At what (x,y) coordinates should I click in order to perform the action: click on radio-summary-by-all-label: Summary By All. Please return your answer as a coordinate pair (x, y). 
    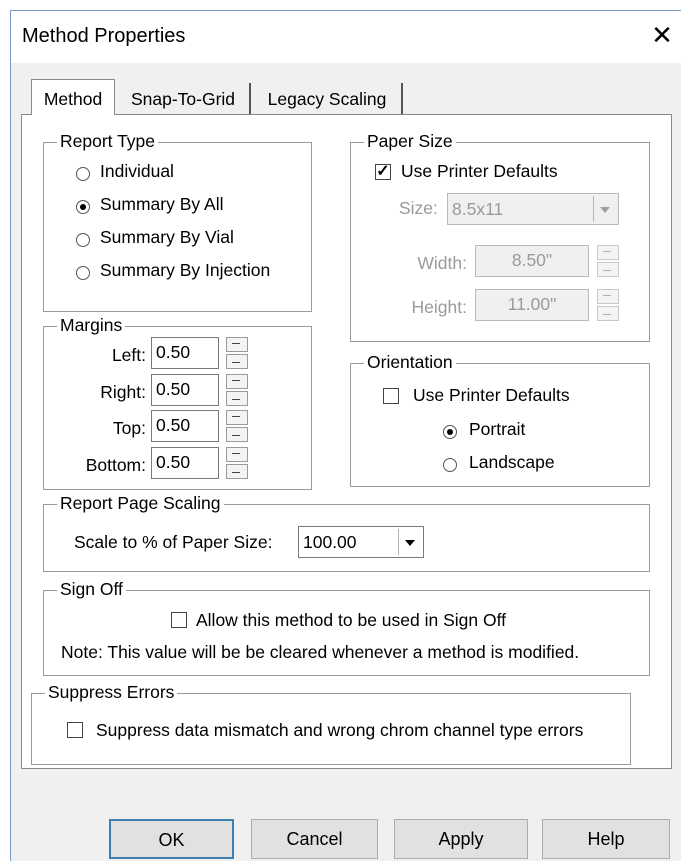
    Looking at the image, I should click on (162, 204).